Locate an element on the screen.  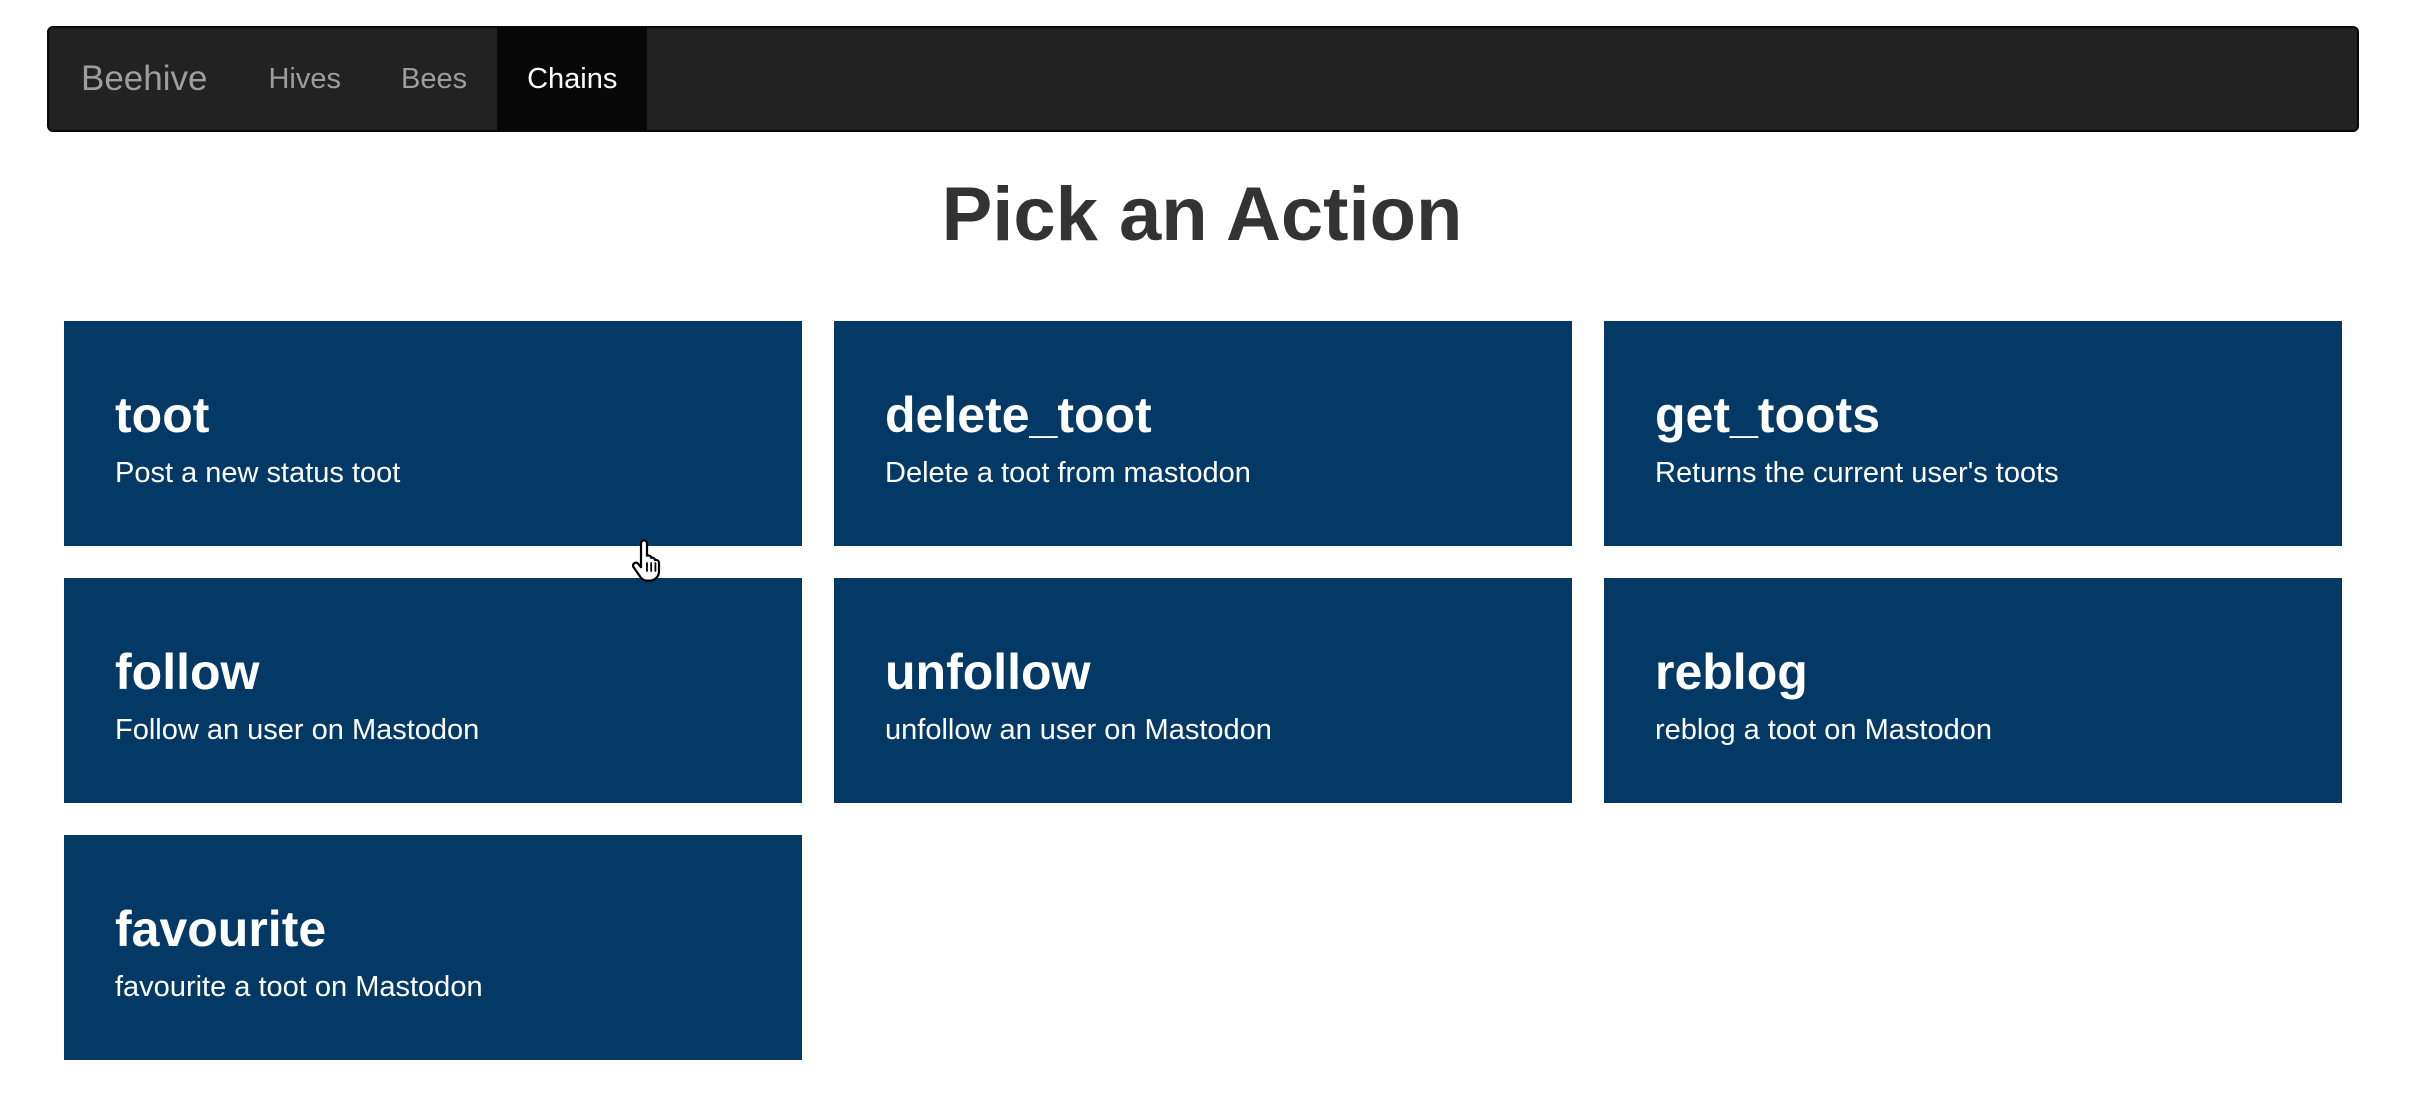
action-name: favourite is located at coordinates (221, 929).